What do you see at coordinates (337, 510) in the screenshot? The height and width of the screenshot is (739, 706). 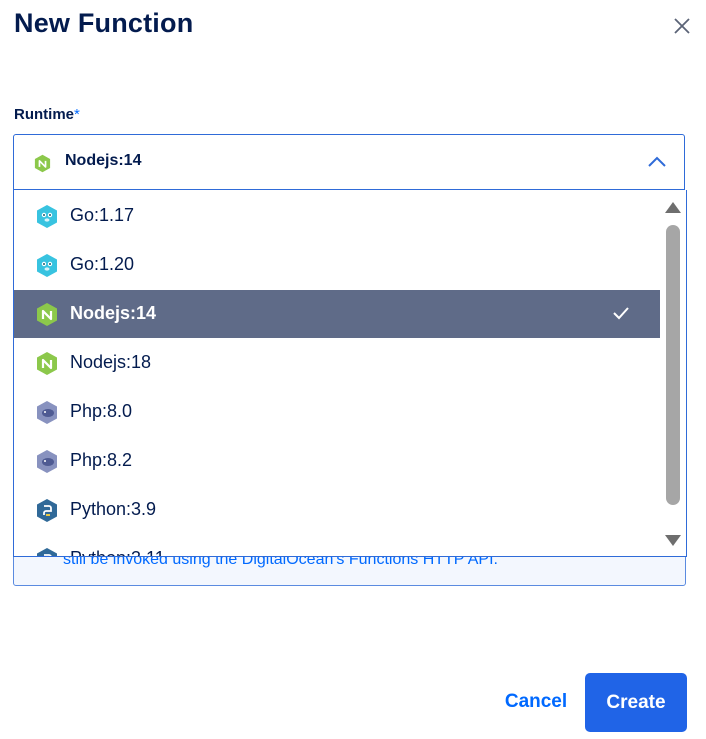 I see `runtime-option: Python:3.9` at bounding box center [337, 510].